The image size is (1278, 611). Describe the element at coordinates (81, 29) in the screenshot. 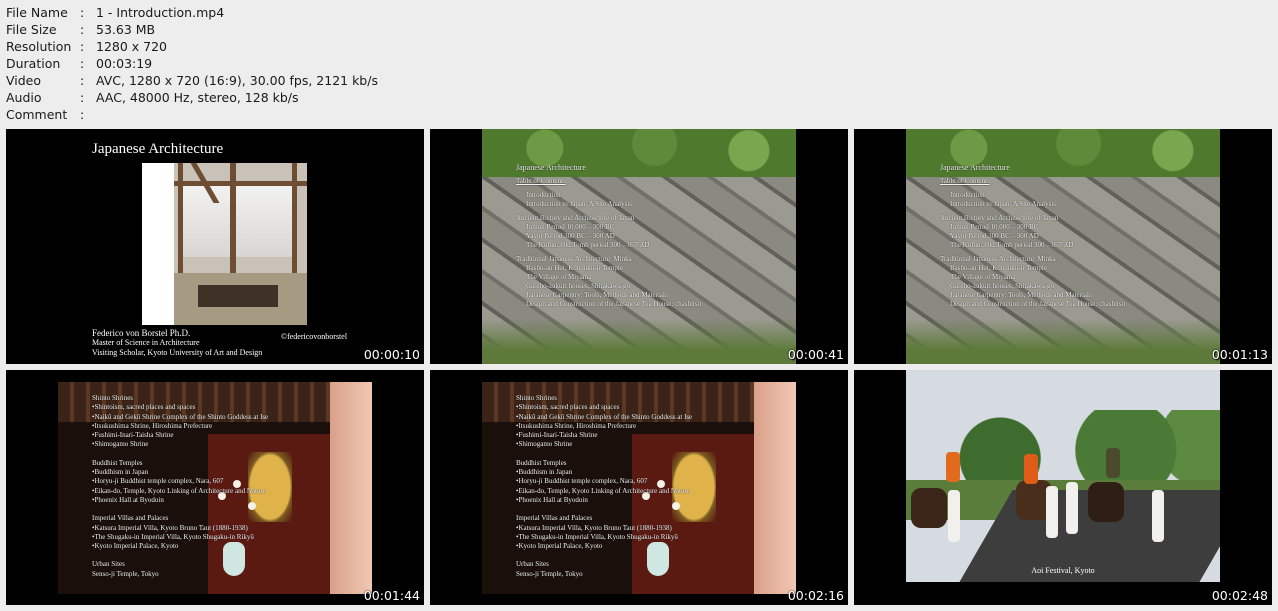

I see `meta-row-file-size: File Size:53.63 MB` at that location.